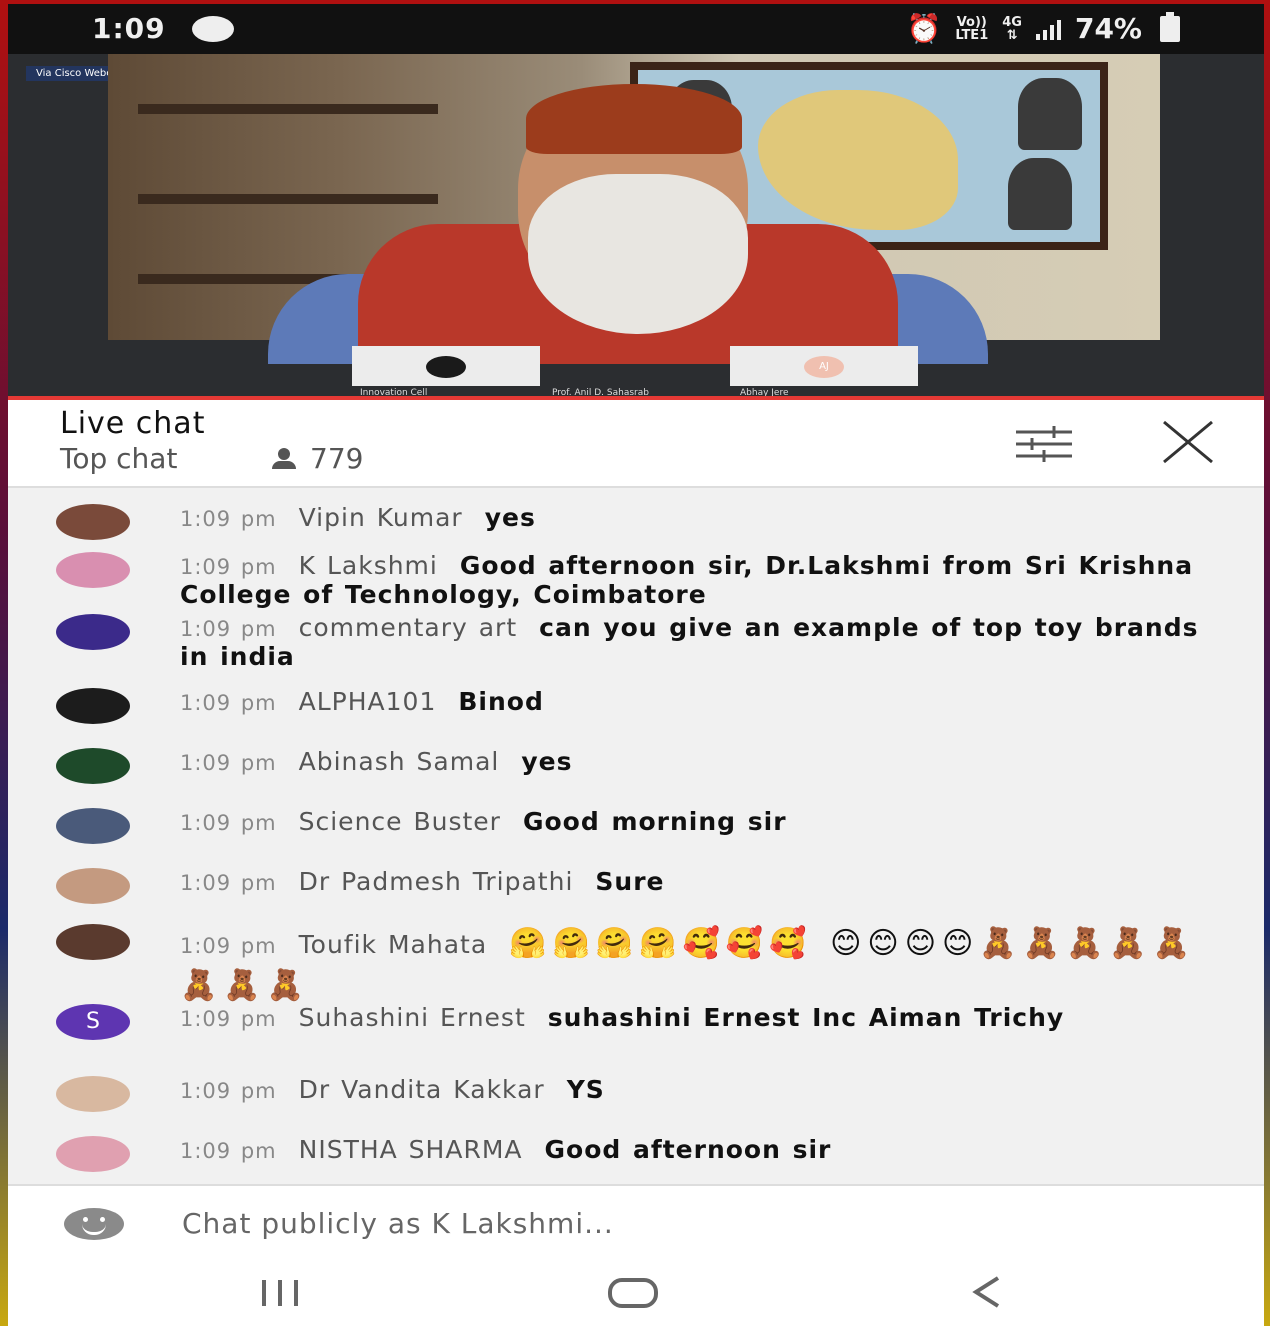 The image size is (1270, 1326). Describe the element at coordinates (654, 821) in the screenshot. I see `message-text: Good morning sir` at that location.